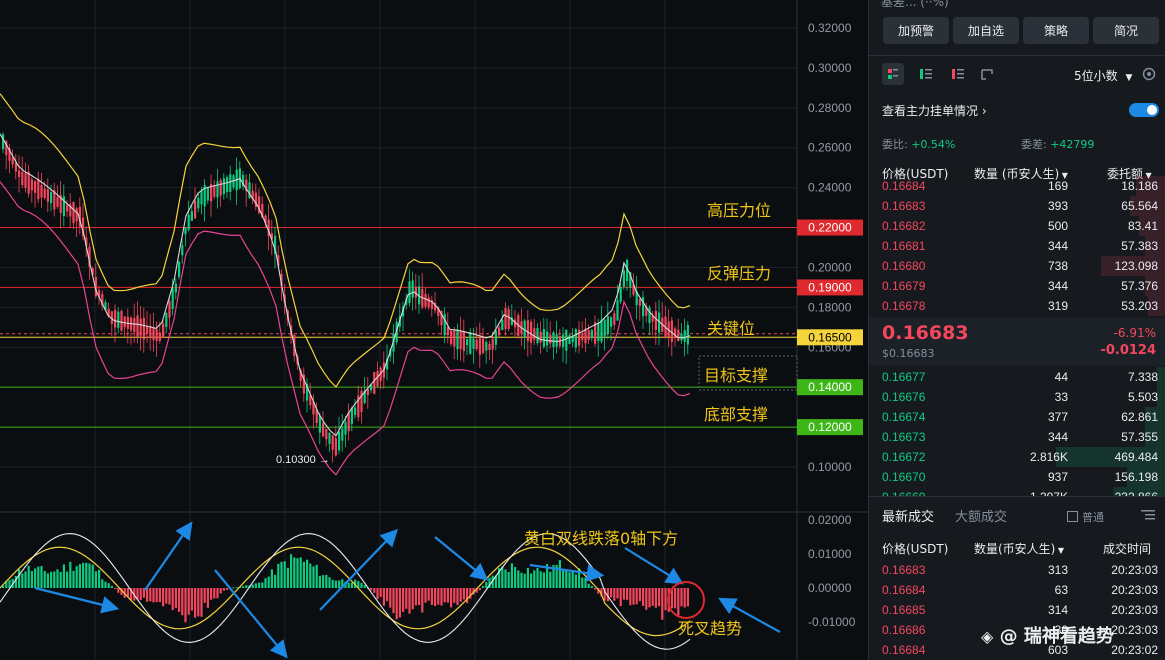 Image resolution: width=1165 pixels, height=660 pixels. I want to click on book-bids-view-icon, so click(926, 74).